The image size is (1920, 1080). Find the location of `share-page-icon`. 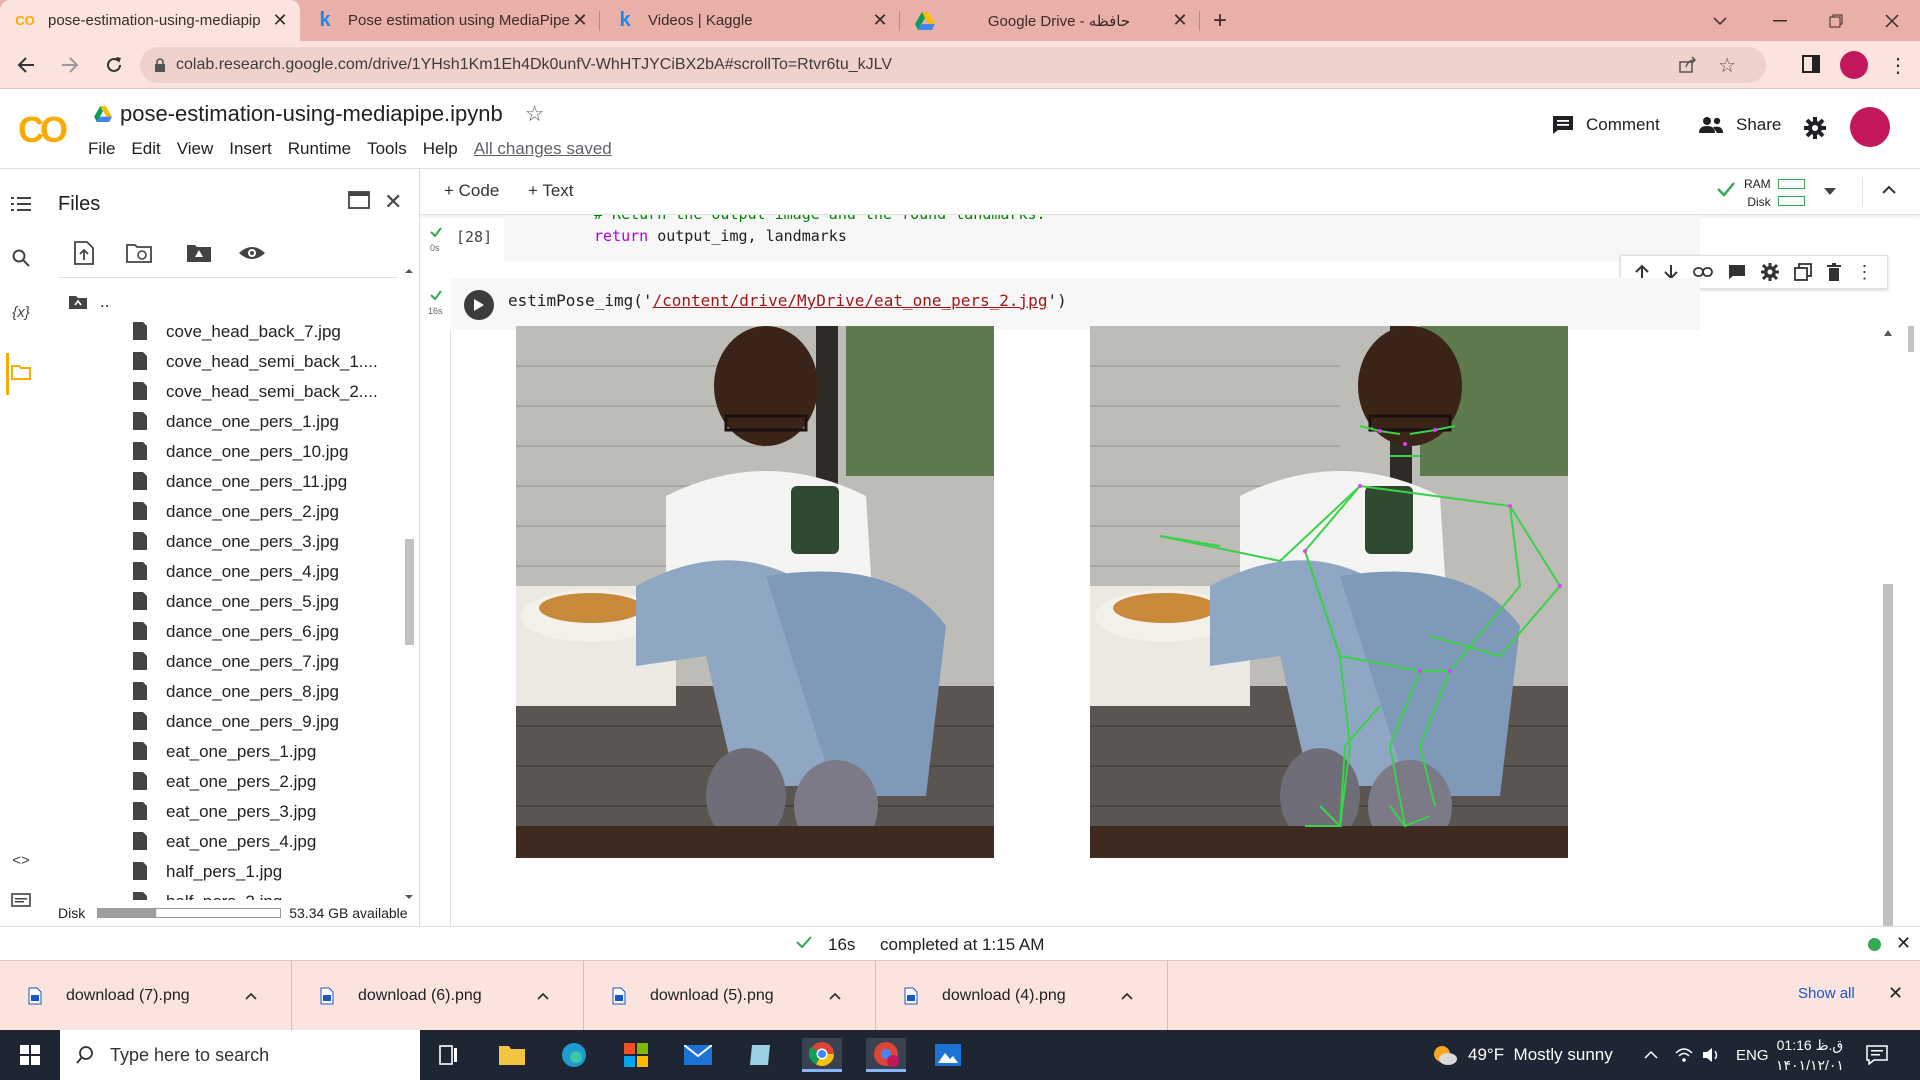

share-page-icon is located at coordinates (1688, 65).